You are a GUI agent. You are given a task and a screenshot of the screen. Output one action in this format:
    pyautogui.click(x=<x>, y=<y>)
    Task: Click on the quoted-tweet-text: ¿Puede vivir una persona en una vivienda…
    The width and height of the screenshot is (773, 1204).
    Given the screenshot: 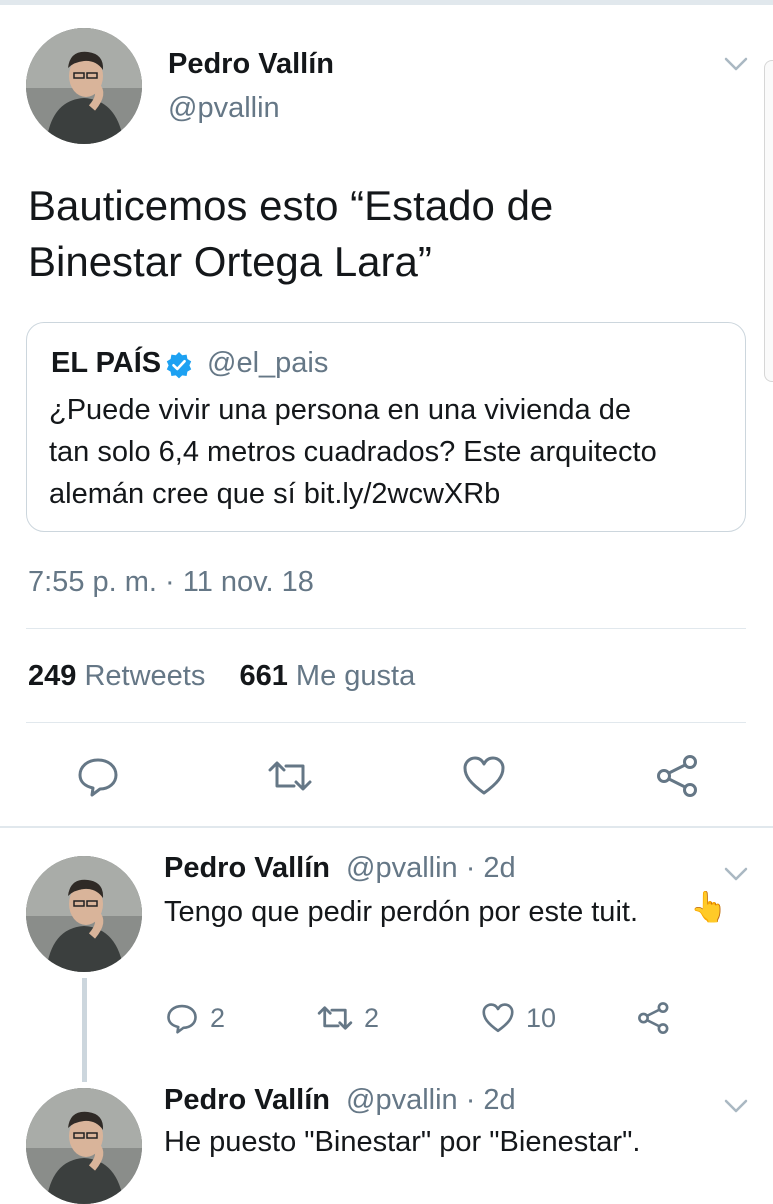 What is the action you would take?
    pyautogui.click(x=394, y=452)
    